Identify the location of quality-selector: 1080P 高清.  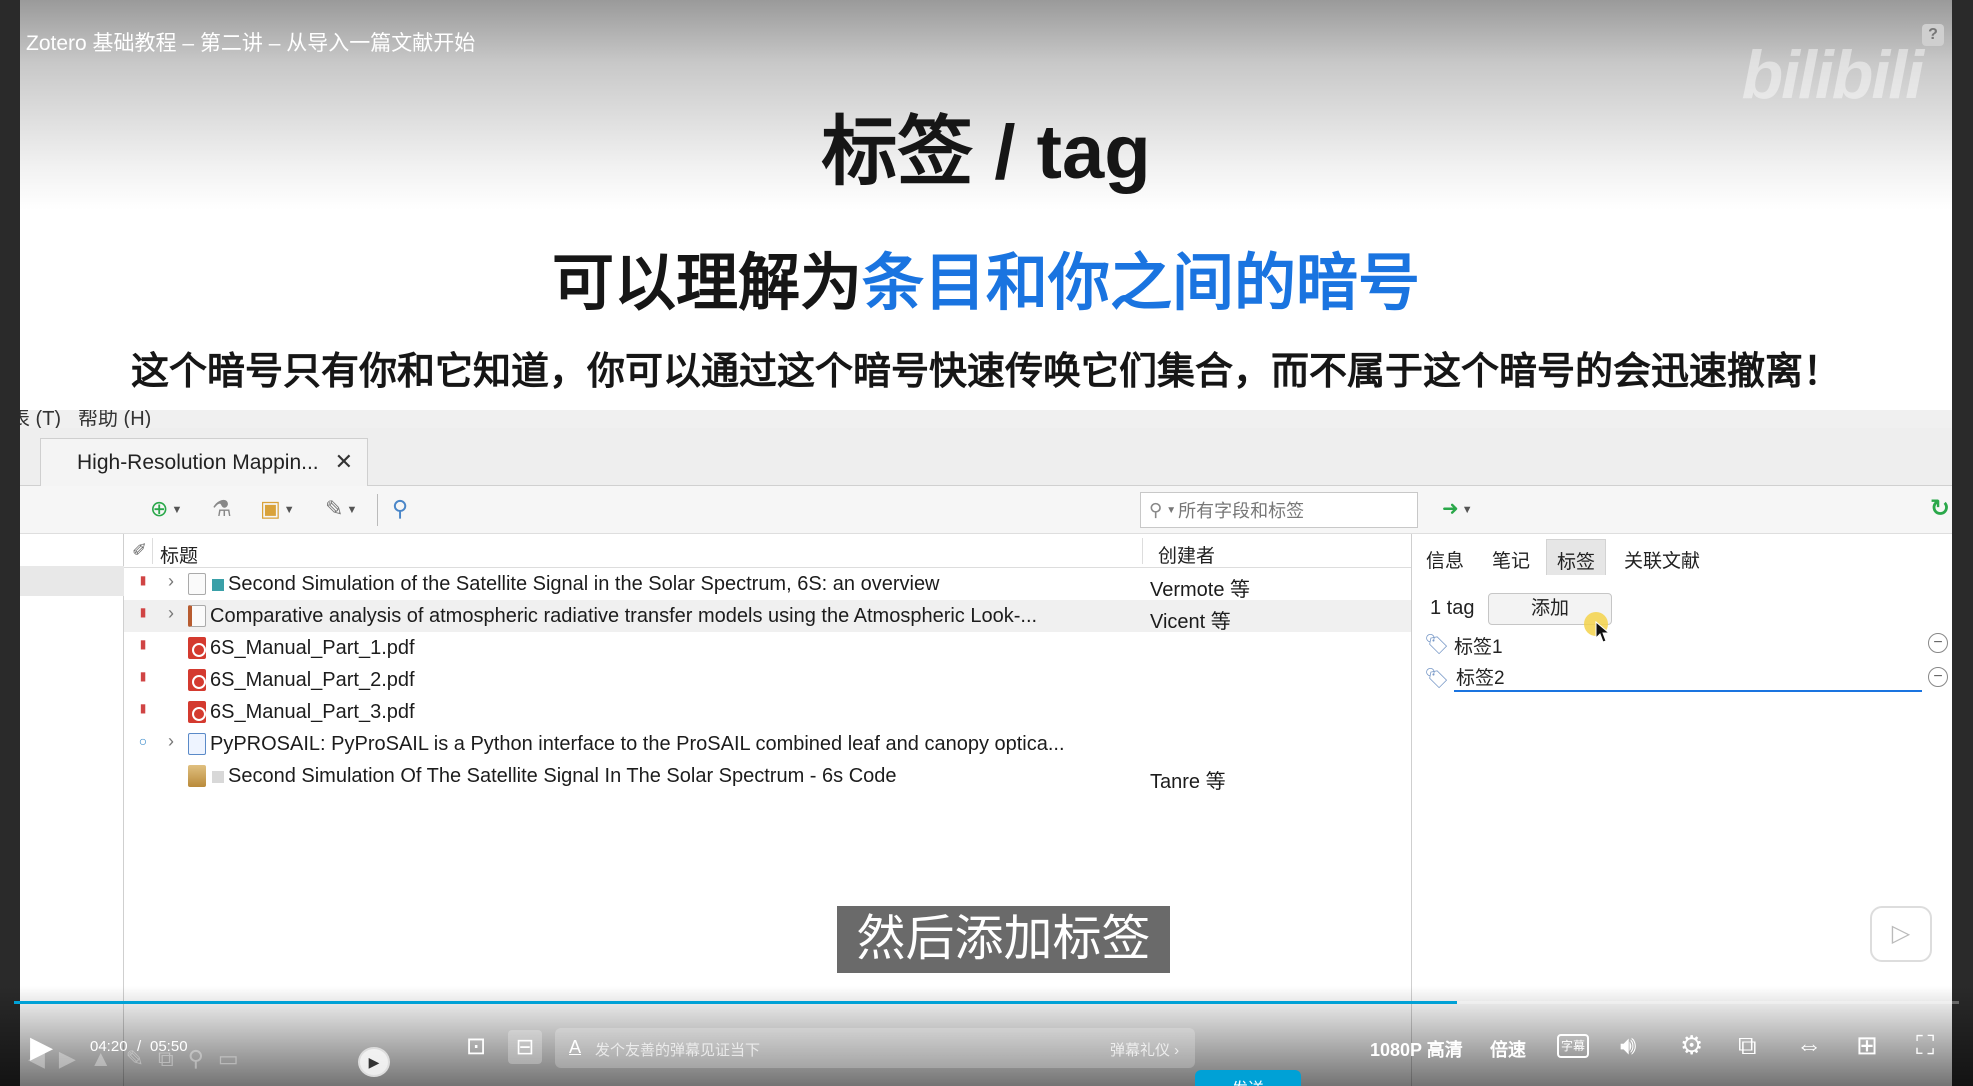
(1416, 1049).